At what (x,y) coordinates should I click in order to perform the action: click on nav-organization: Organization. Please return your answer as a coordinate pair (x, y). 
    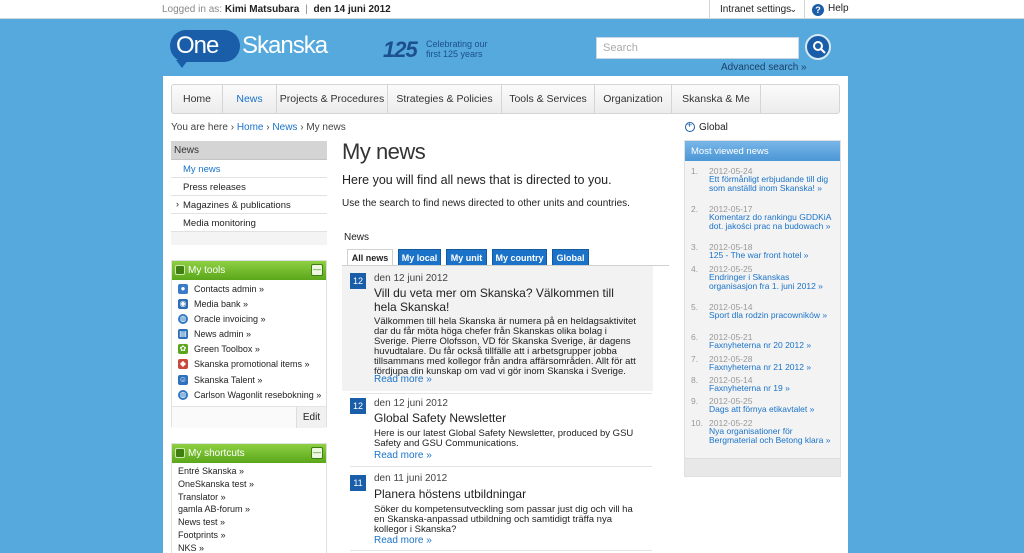
    Looking at the image, I should click on (633, 99).